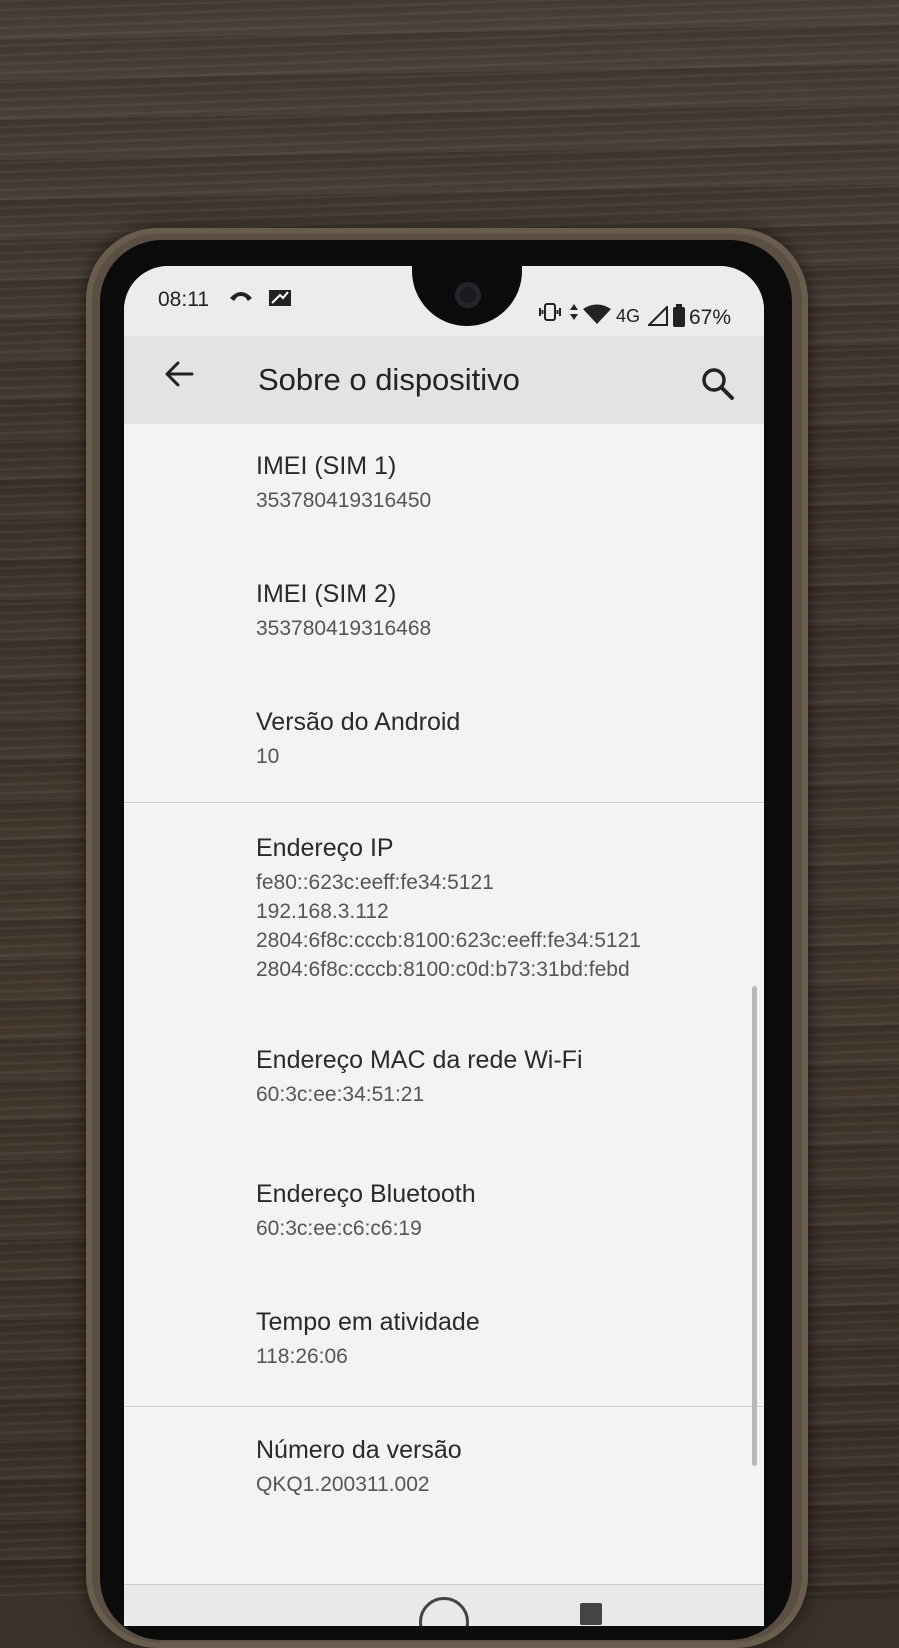 Image resolution: width=899 pixels, height=1648 pixels. I want to click on item-value: 118:26:06, so click(302, 1356).